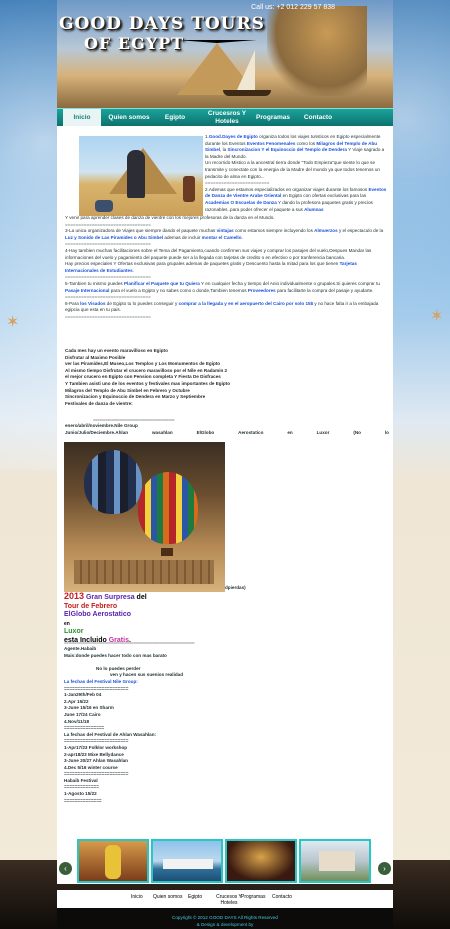 This screenshot has width=450, height=929. I want to click on design-credit: & Design & development by, so click(225, 924).